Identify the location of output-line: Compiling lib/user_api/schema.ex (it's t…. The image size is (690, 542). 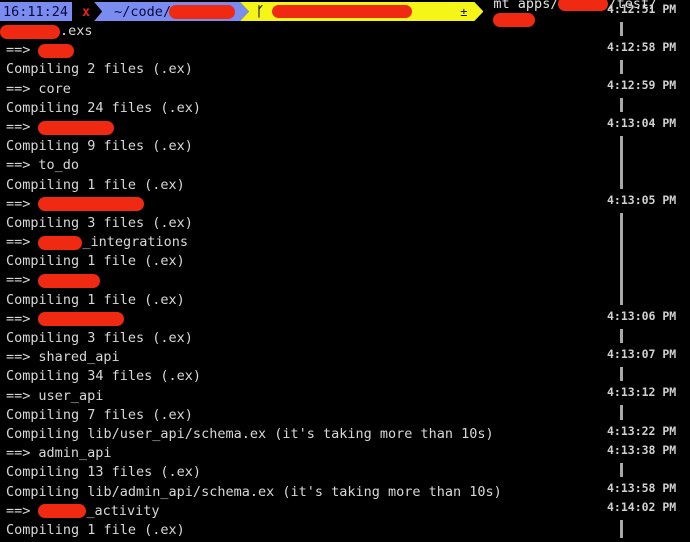
(254, 434).